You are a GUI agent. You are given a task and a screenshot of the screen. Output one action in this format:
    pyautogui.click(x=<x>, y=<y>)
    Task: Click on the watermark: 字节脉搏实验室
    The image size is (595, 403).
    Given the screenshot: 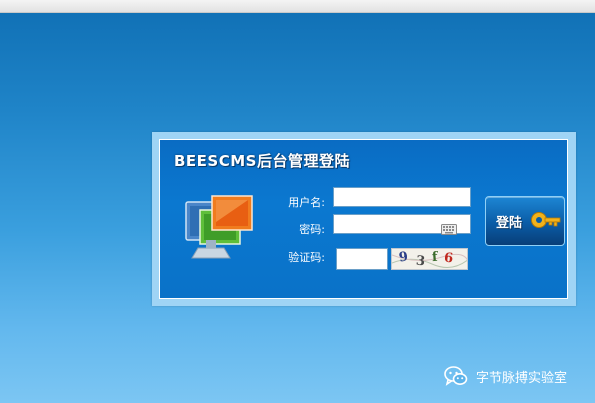 What is the action you would take?
    pyautogui.click(x=505, y=376)
    